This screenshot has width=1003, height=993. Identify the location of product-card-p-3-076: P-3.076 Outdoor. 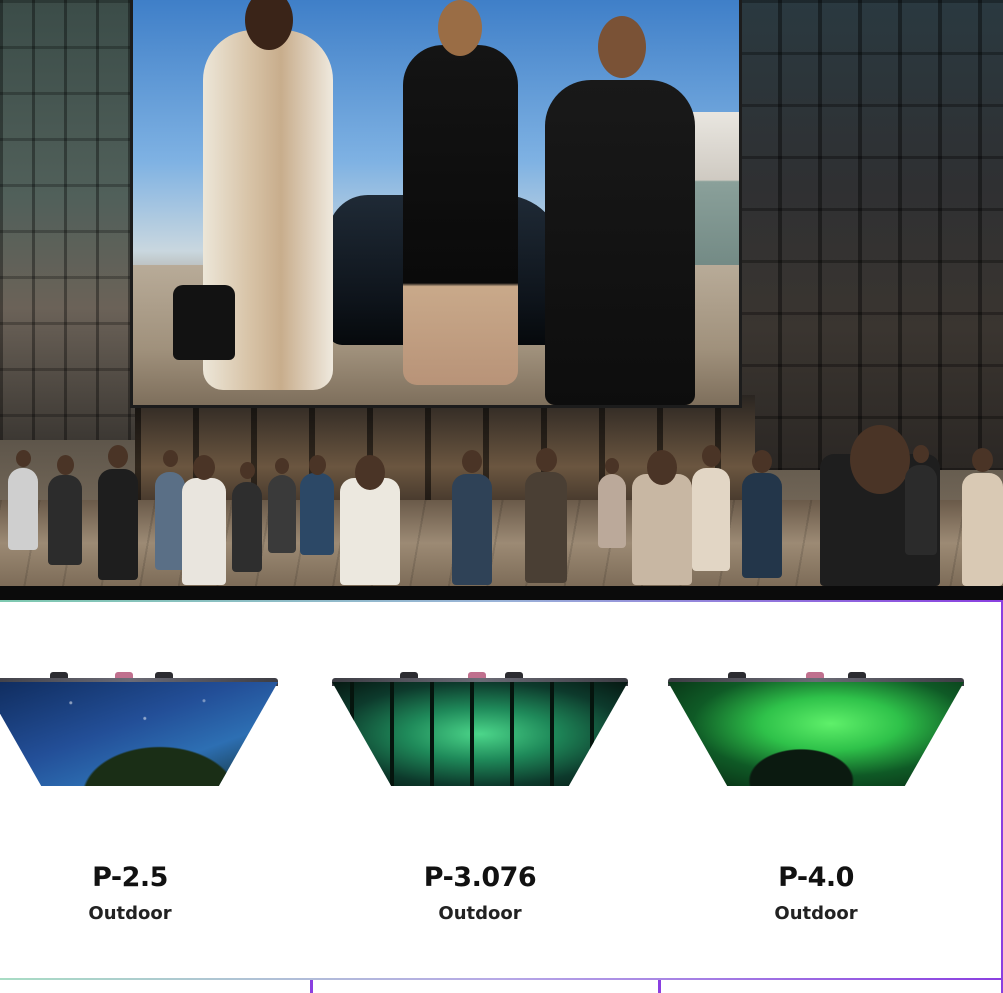
(495, 815).